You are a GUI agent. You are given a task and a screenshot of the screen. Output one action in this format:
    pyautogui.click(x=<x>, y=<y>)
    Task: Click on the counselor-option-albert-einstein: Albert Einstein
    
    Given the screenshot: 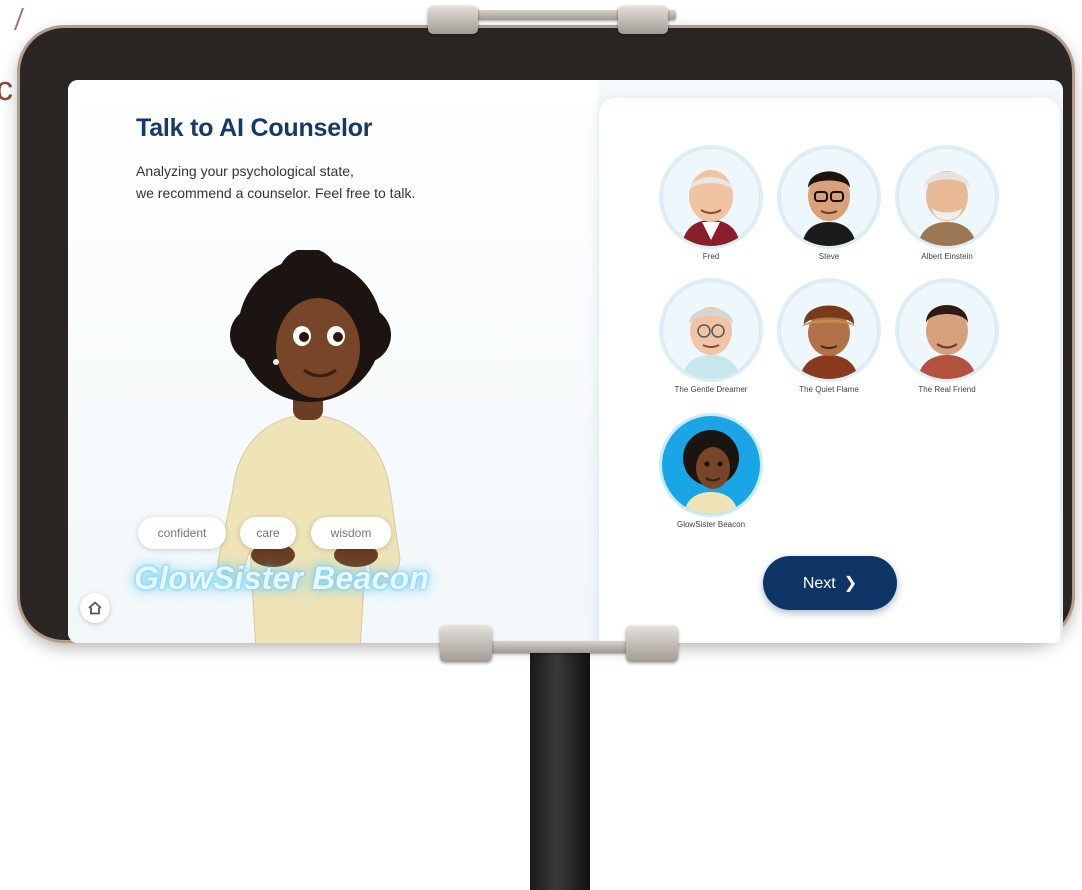 What is the action you would take?
    pyautogui.click(x=947, y=204)
    